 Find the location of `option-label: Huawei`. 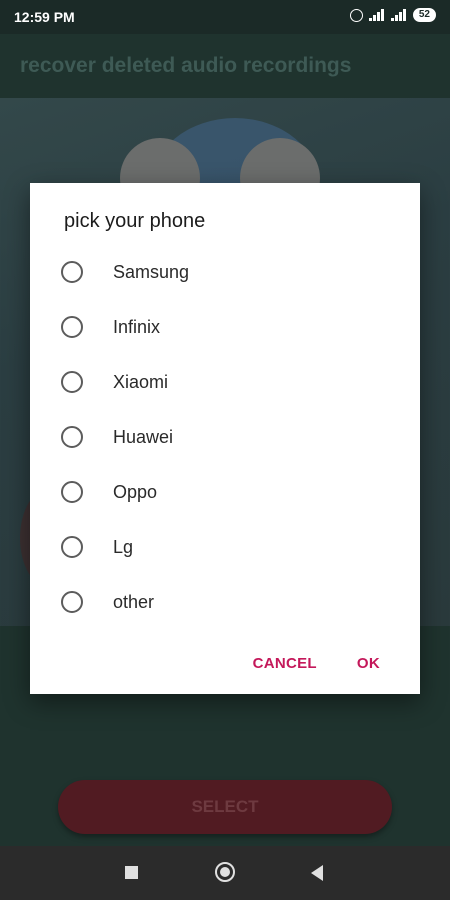

option-label: Huawei is located at coordinates (143, 437).